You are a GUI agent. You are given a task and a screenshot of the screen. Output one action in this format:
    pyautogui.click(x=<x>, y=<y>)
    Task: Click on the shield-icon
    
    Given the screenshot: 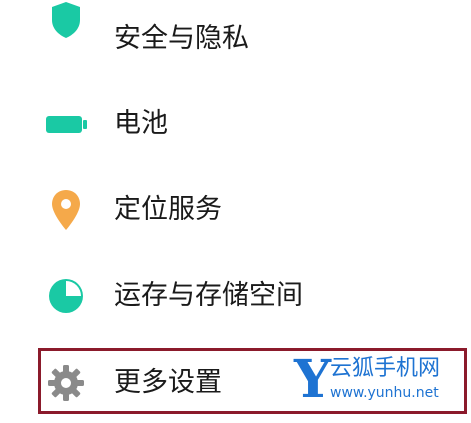 What is the action you would take?
    pyautogui.click(x=66, y=22)
    